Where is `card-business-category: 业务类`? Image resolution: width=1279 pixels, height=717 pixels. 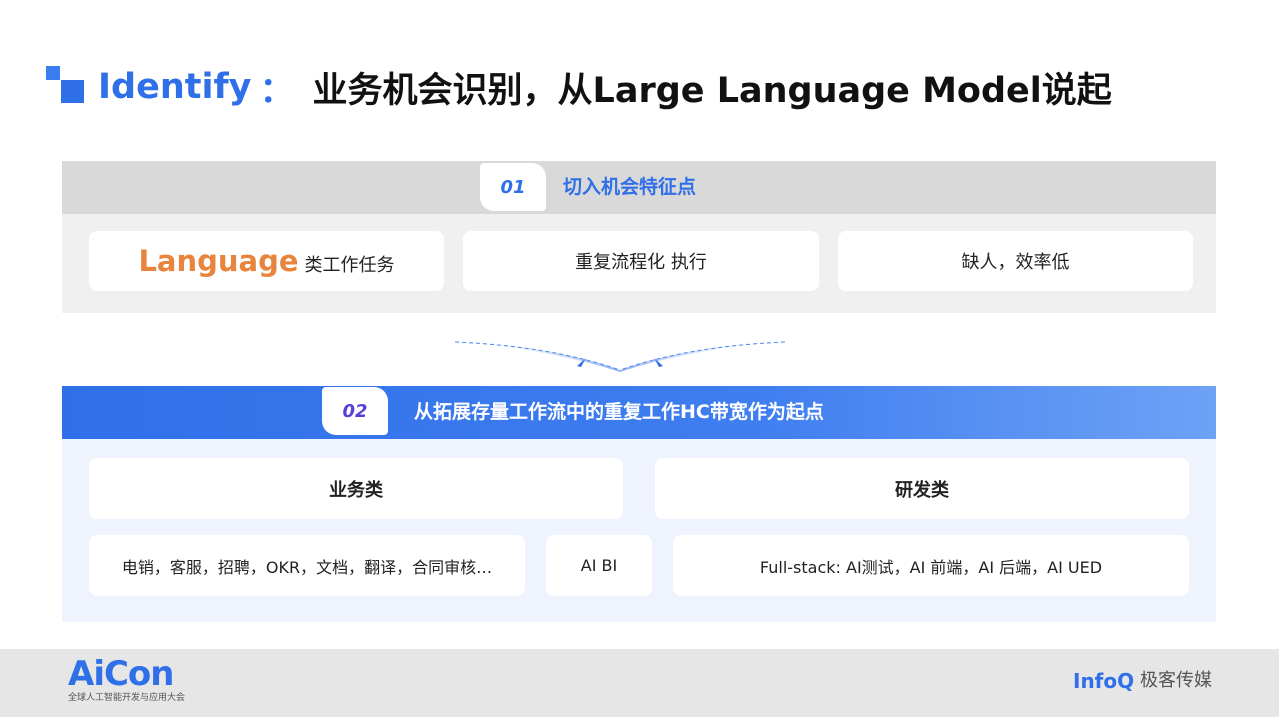 card-business-category: 业务类 is located at coordinates (356, 488).